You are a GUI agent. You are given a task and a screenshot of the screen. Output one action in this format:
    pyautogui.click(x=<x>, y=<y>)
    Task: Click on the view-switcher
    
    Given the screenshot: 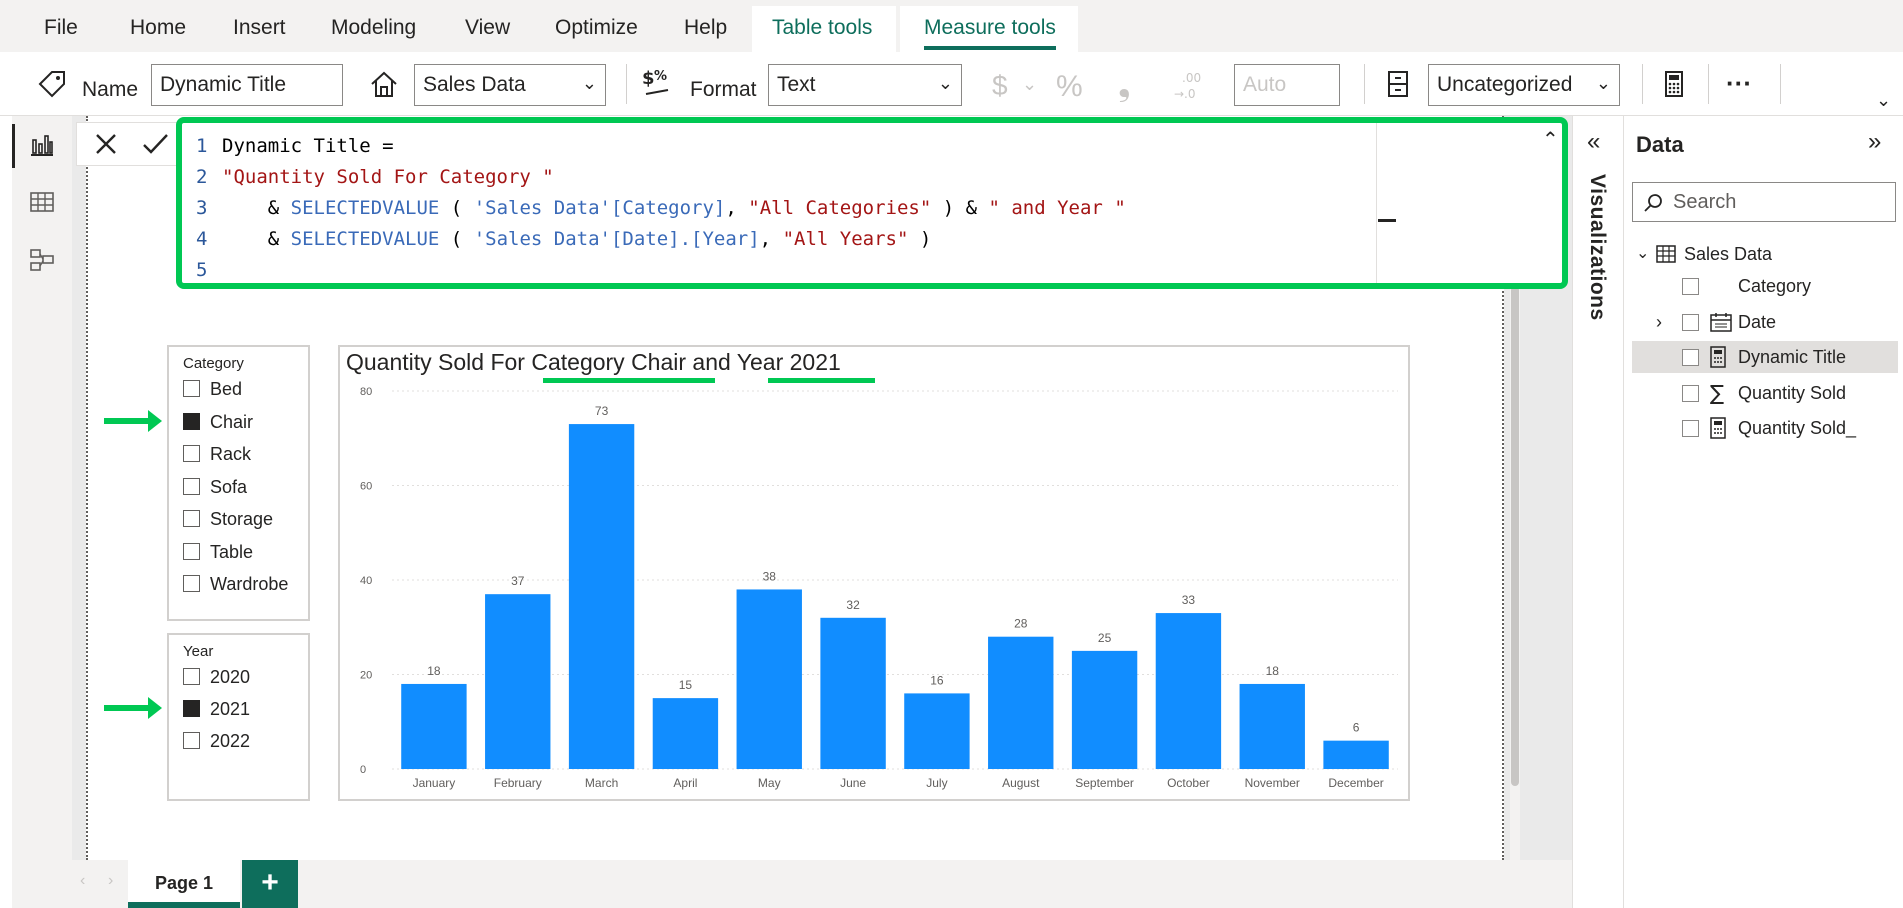 What is the action you would take?
    pyautogui.click(x=42, y=512)
    